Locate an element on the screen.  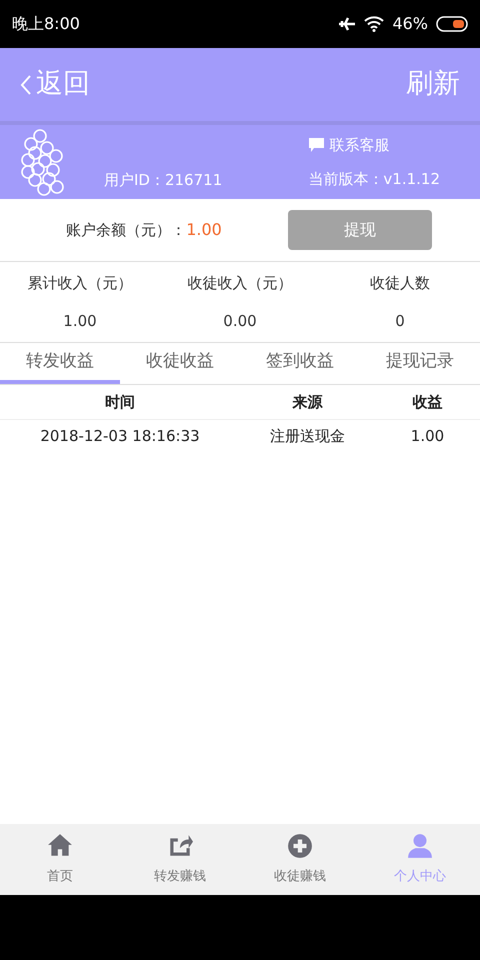
chat-icon is located at coordinates (317, 144).